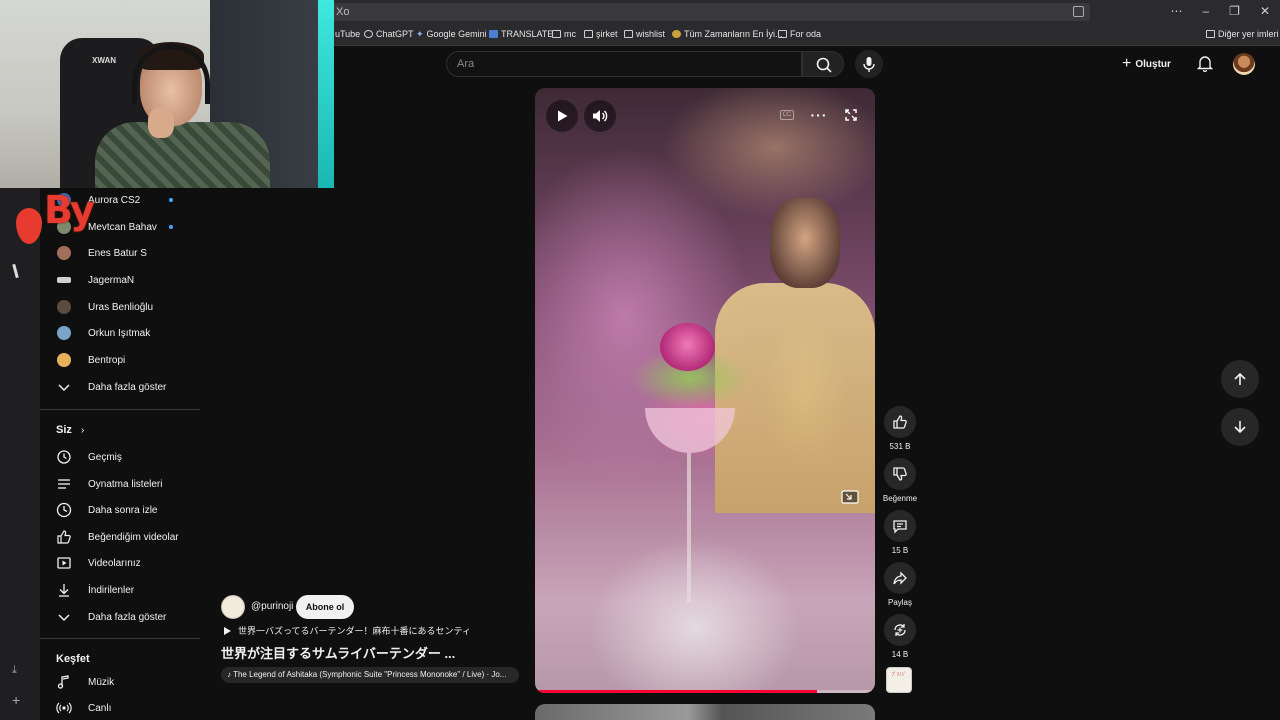 The image size is (1280, 720). What do you see at coordinates (120, 307) in the screenshot?
I see `subscription-uras-benlioglu: Uras Benlioğlu` at bounding box center [120, 307].